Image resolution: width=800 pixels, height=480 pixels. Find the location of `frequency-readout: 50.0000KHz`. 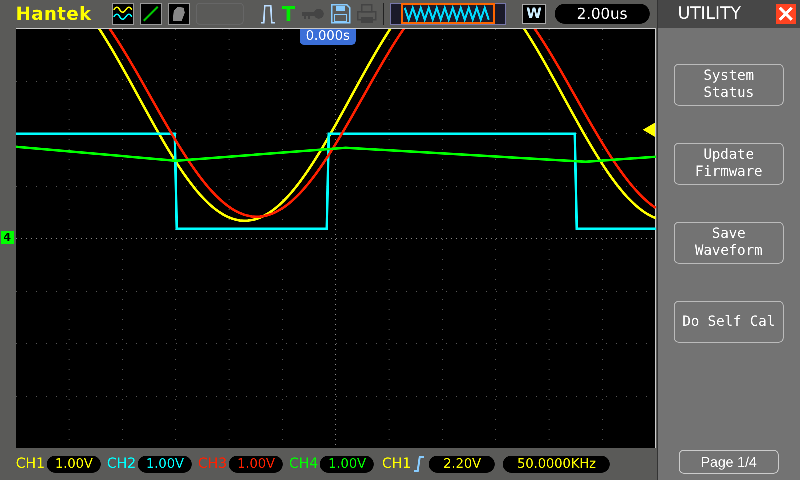

frequency-readout: 50.0000KHz is located at coordinates (556, 464).